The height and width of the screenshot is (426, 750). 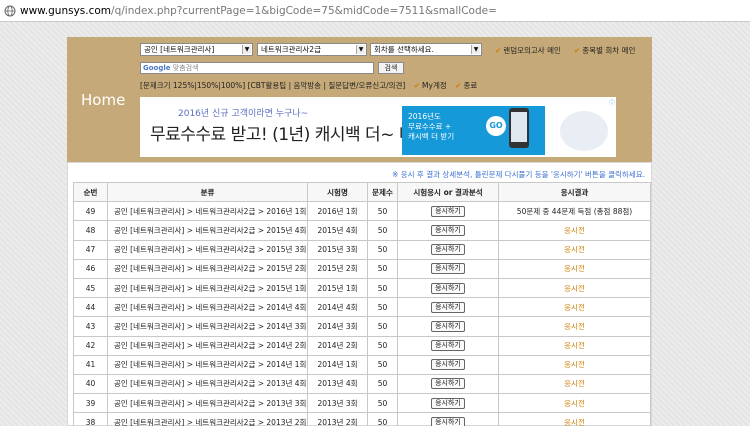 What do you see at coordinates (609, 50) in the screenshot?
I see `type-main-label: 종목별 회차 메인` at bounding box center [609, 50].